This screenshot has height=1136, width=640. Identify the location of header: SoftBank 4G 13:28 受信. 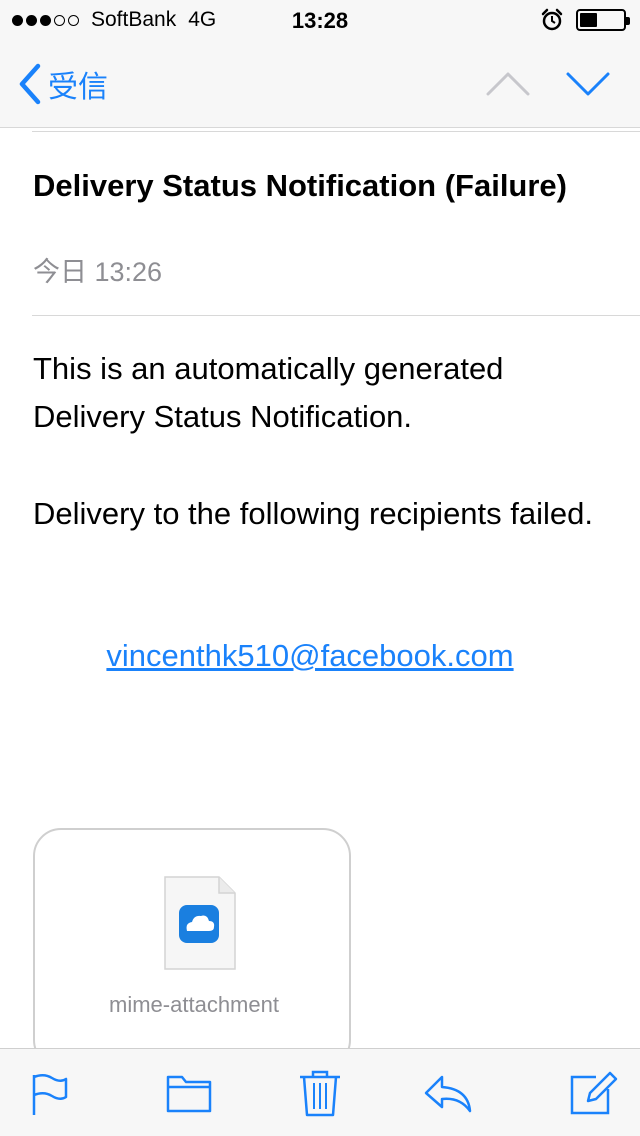
(320, 64).